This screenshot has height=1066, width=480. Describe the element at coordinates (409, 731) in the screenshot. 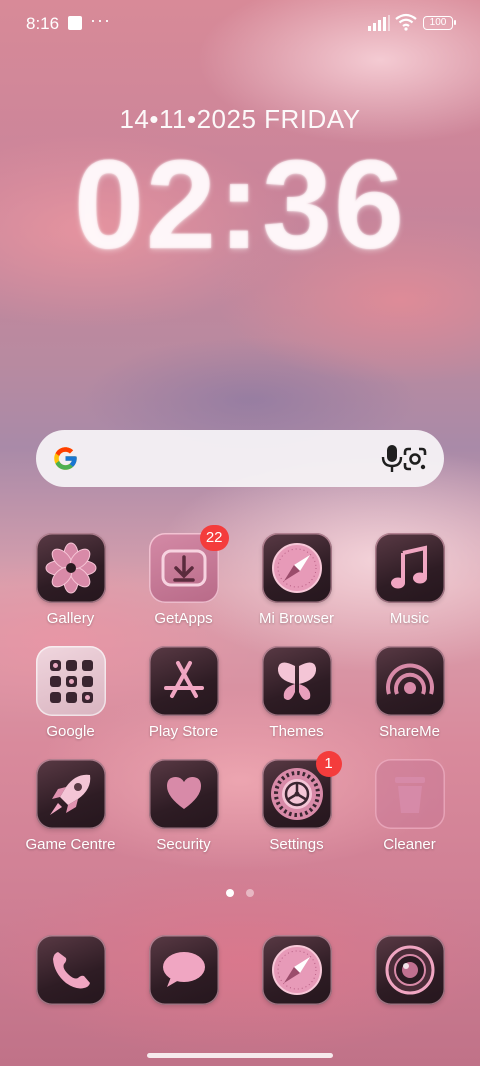

I see `app-label: ShareMe` at that location.